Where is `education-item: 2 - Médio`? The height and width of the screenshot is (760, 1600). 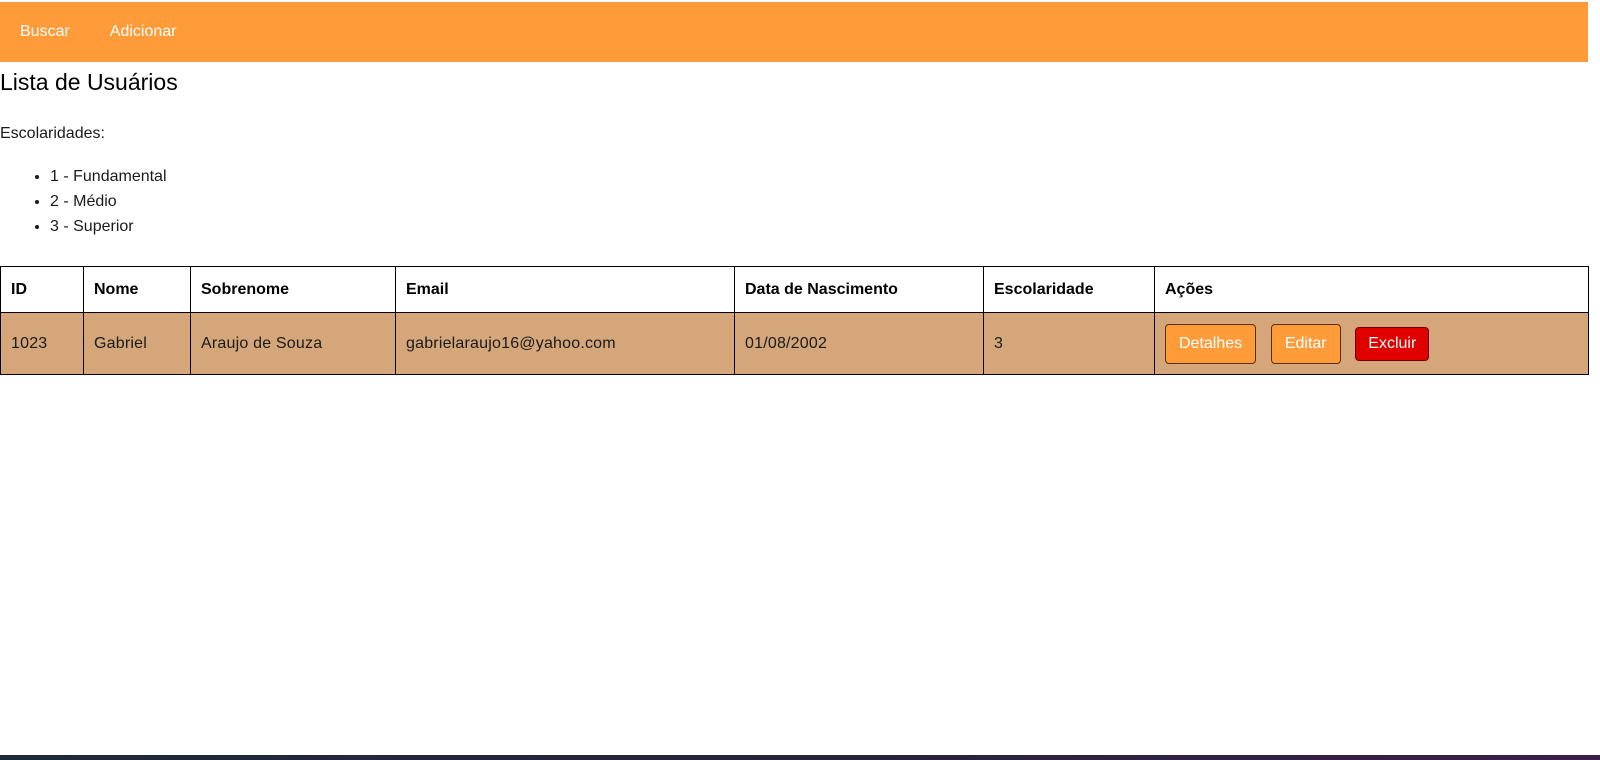 education-item: 2 - Médio is located at coordinates (108, 201).